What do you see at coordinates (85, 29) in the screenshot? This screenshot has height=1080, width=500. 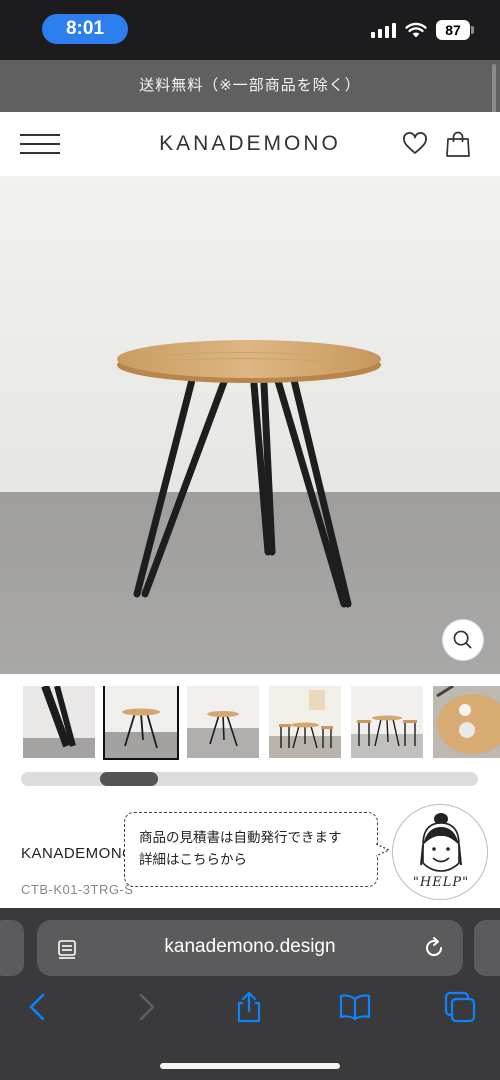 I see `status-time: 8:01` at bounding box center [85, 29].